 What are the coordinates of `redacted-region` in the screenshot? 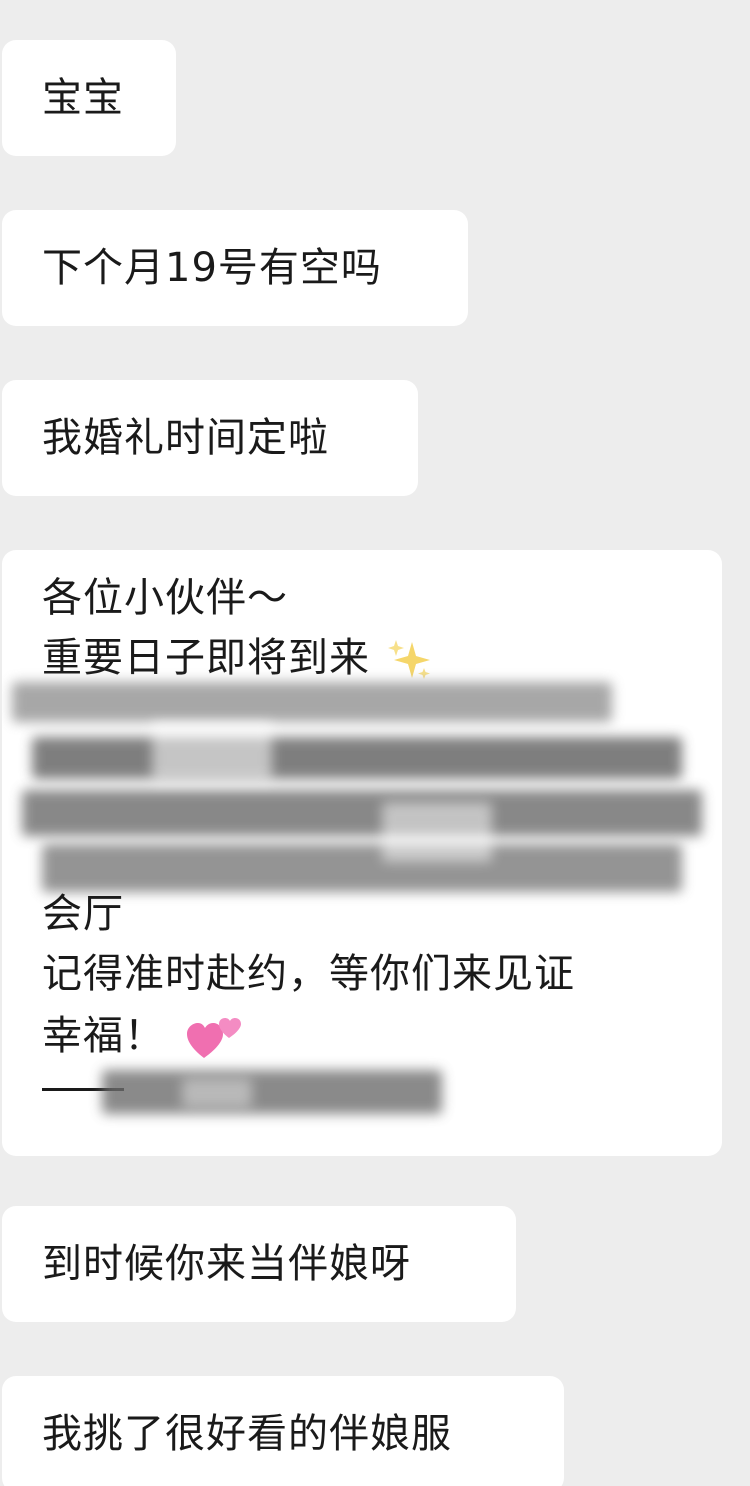 It's located at (282, 1095).